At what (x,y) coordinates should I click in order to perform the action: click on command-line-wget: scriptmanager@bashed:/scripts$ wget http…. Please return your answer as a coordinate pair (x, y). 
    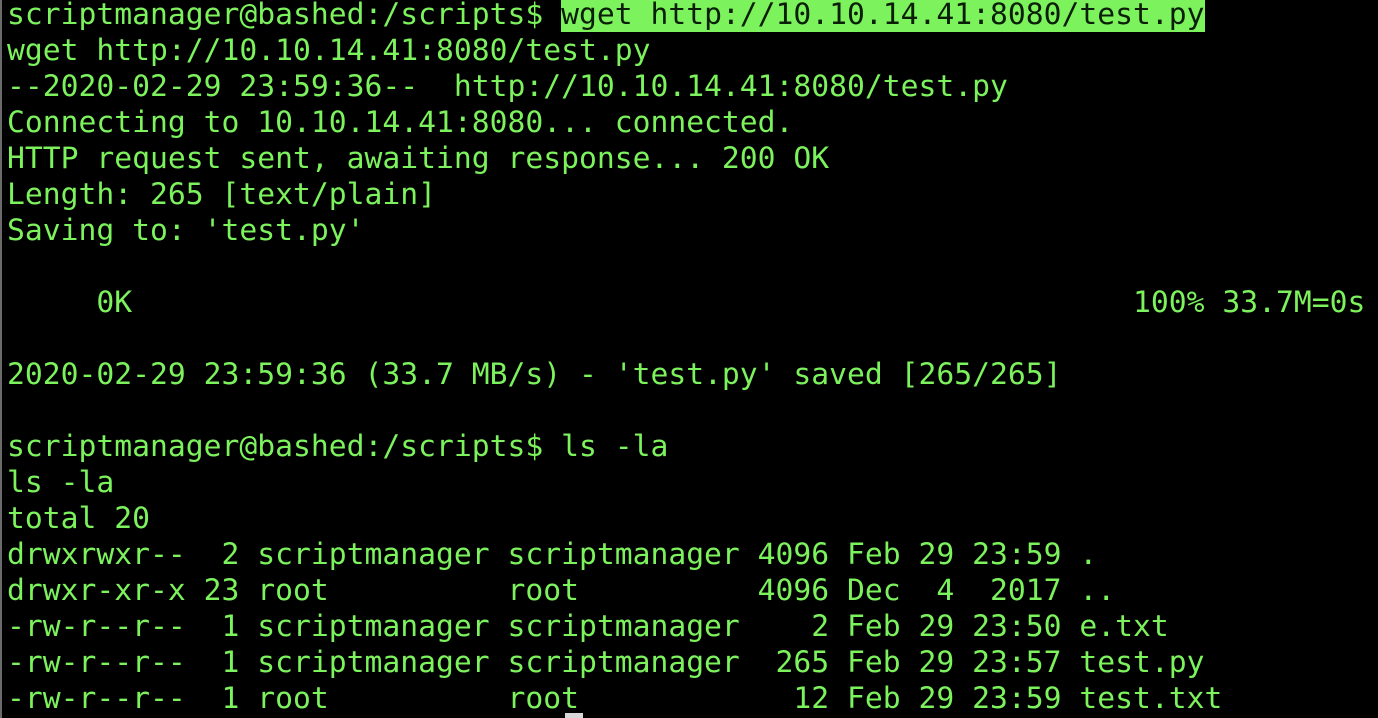
    Looking at the image, I should click on (692, 16).